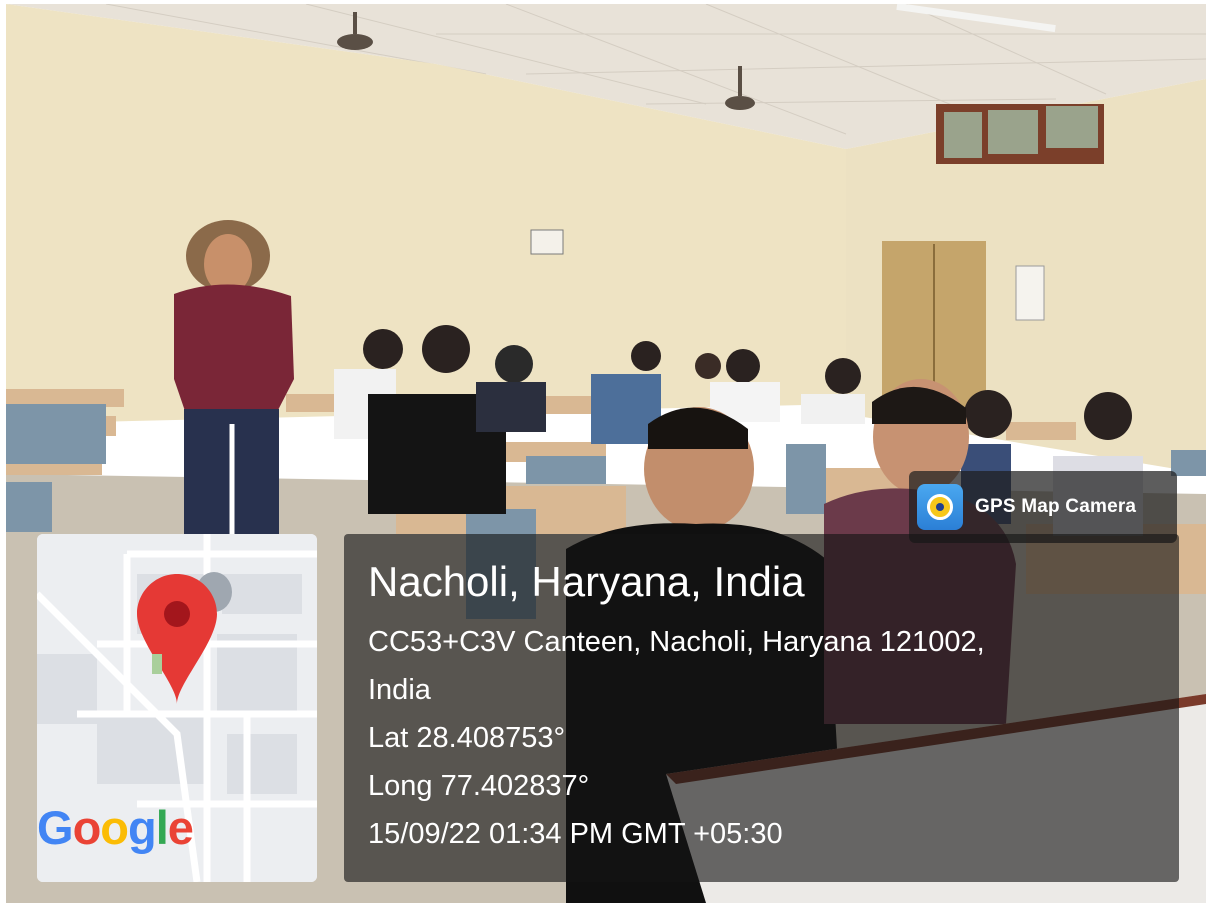 Image resolution: width=1208 pixels, height=905 pixels. Describe the element at coordinates (399, 690) in the screenshot. I see `address-line-2: India` at that location.